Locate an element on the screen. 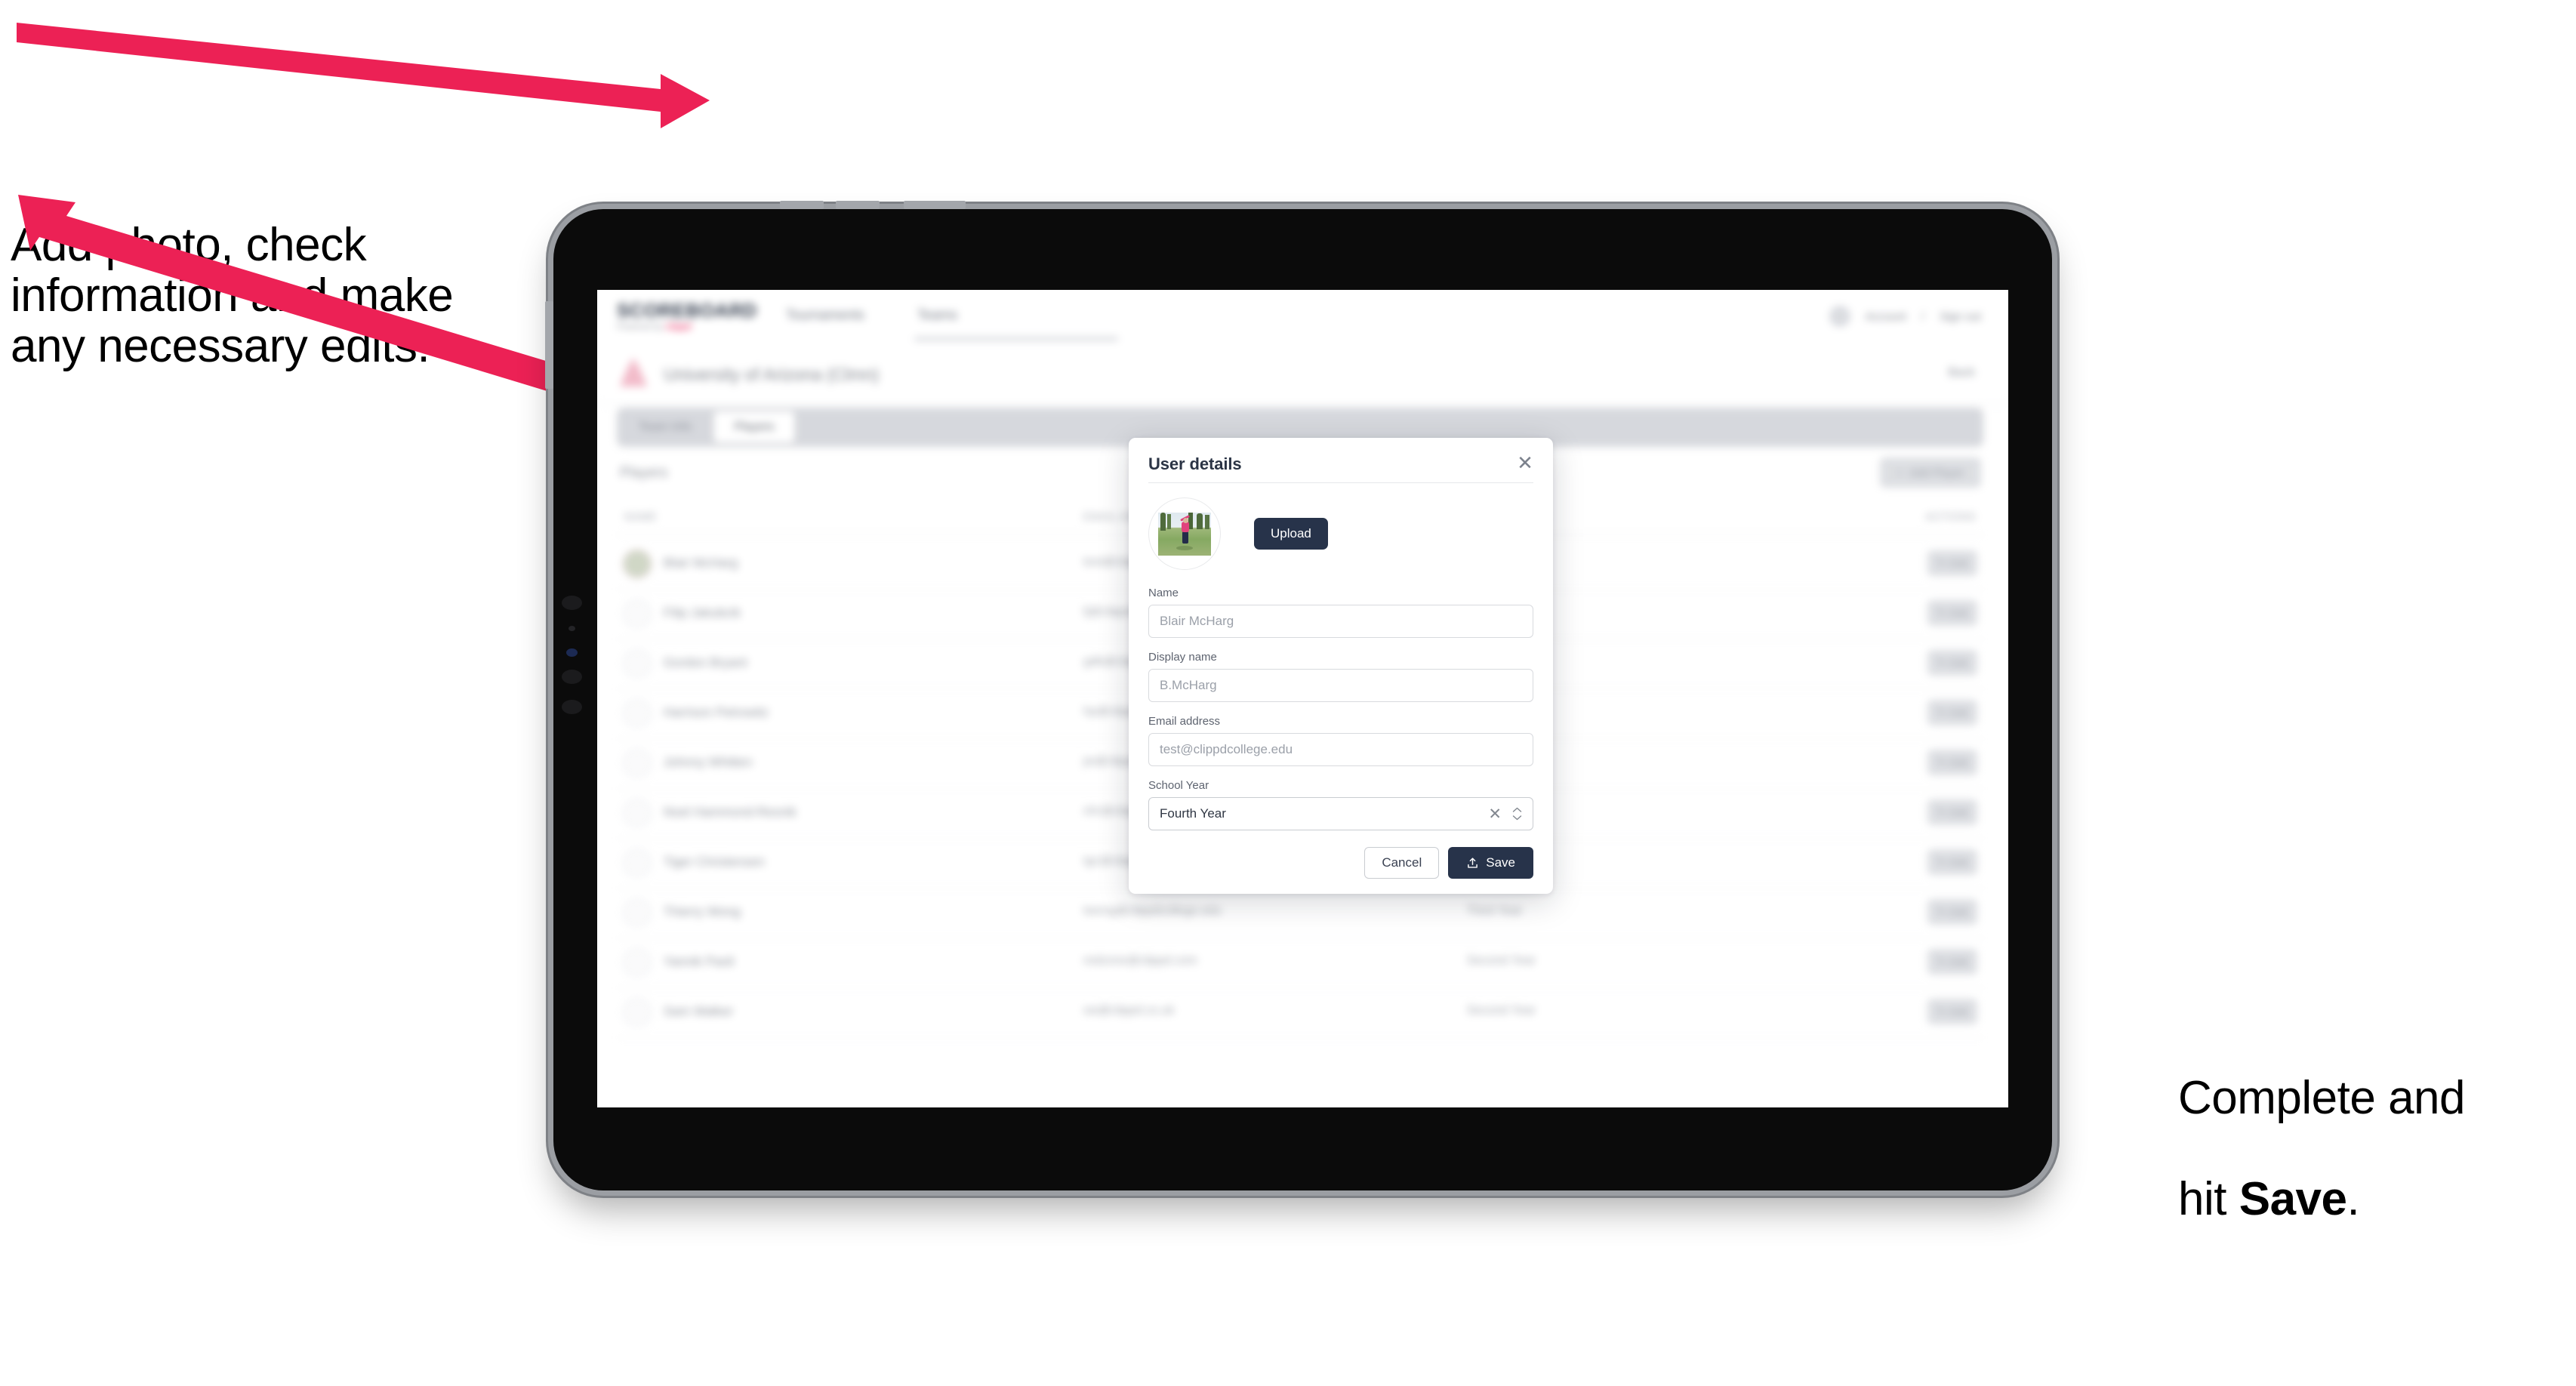  annotation-right-prefix: hit is located at coordinates (2208, 1198).